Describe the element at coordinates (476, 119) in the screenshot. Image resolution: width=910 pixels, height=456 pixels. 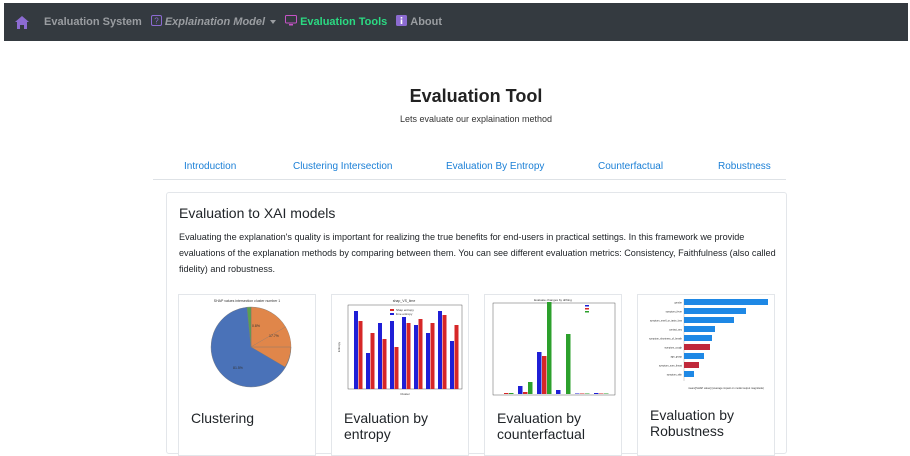
I see `page-subtitle: Lets evaluate our explaination method` at that location.